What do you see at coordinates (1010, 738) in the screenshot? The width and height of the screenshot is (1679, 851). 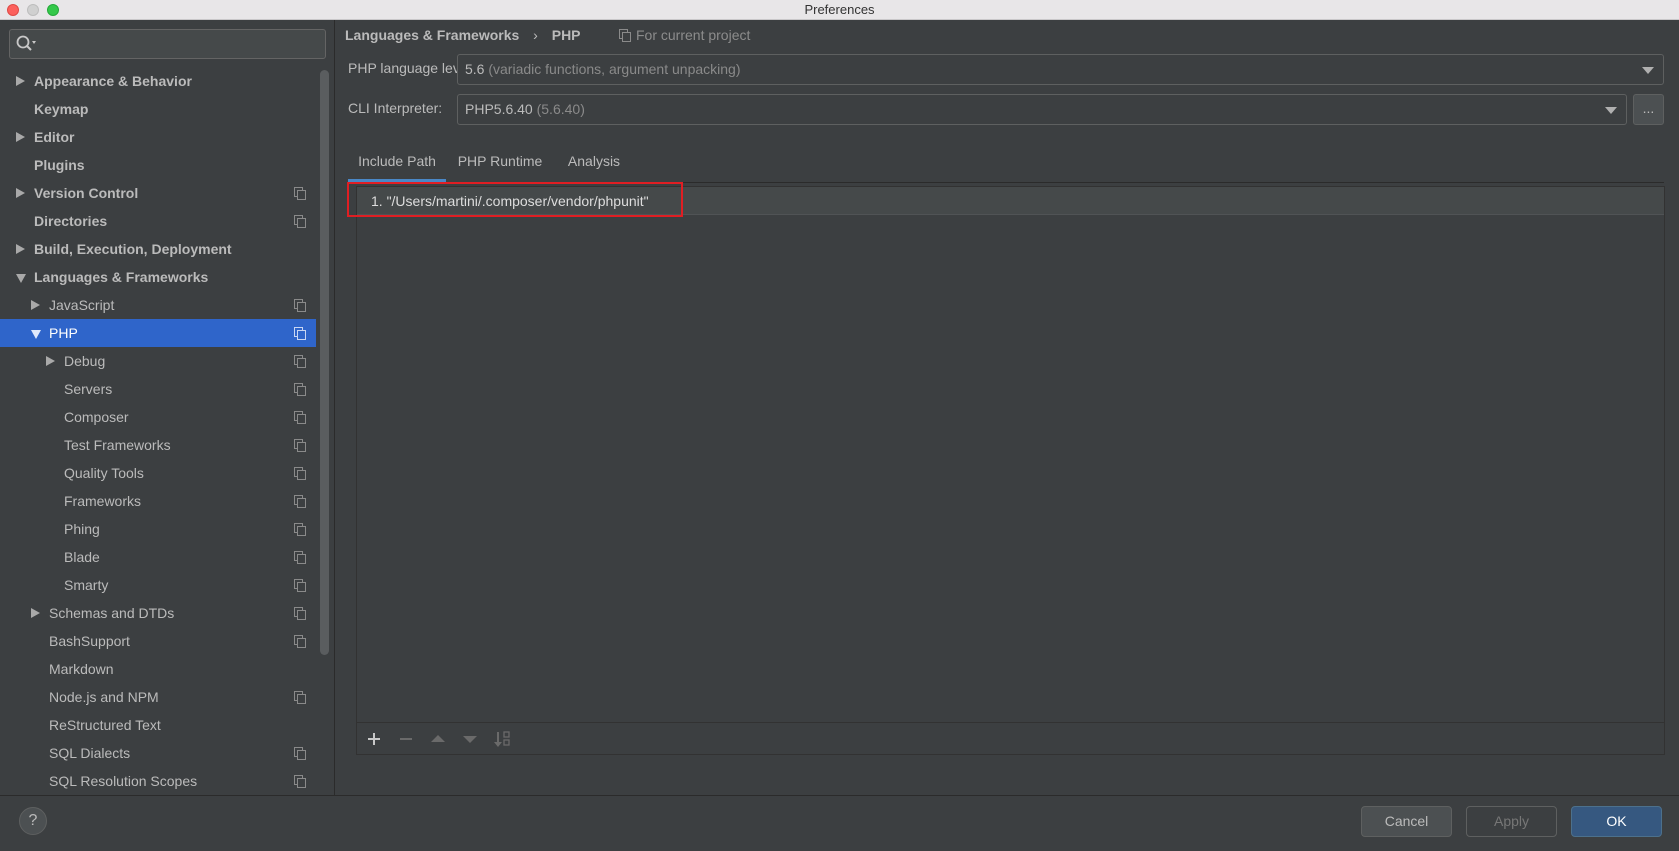 I see `list-toolbar` at bounding box center [1010, 738].